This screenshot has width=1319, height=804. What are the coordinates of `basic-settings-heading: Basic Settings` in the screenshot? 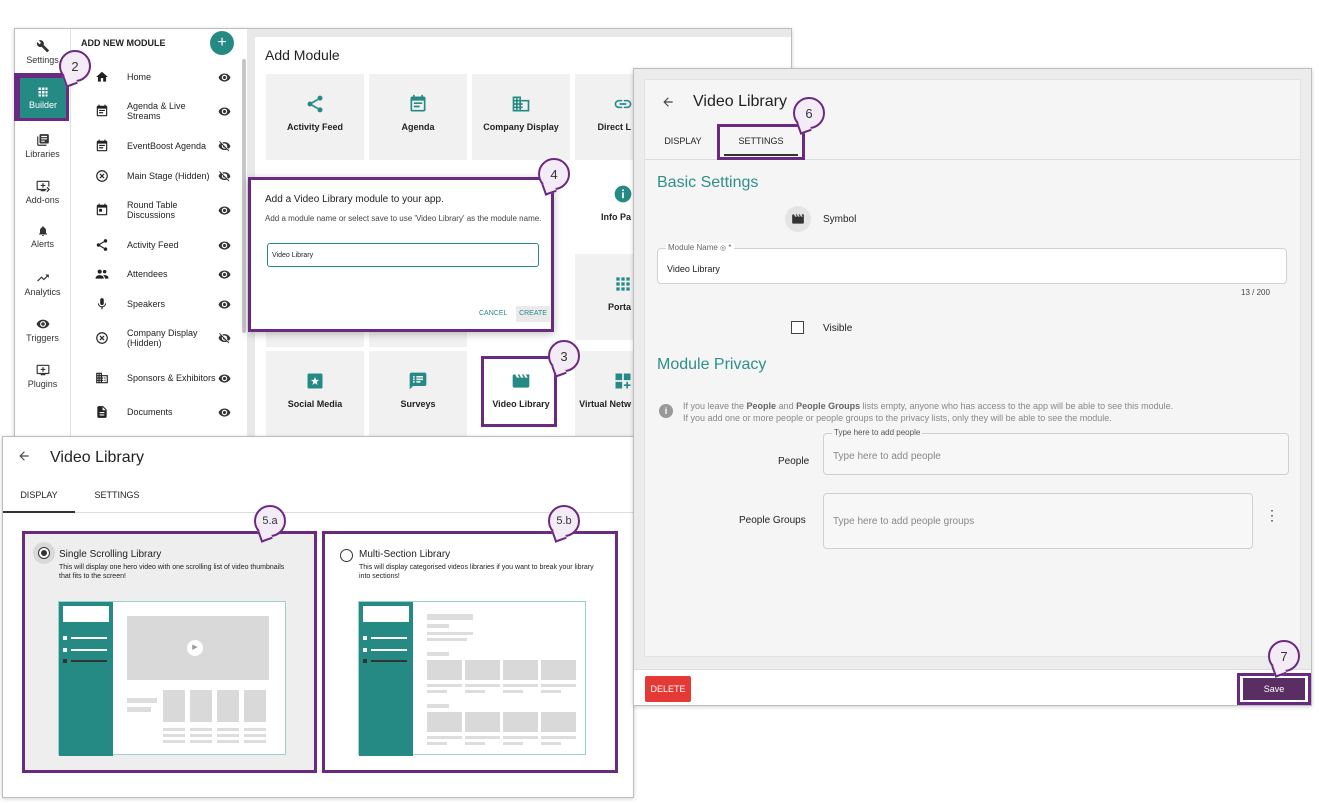 It's located at (708, 182).